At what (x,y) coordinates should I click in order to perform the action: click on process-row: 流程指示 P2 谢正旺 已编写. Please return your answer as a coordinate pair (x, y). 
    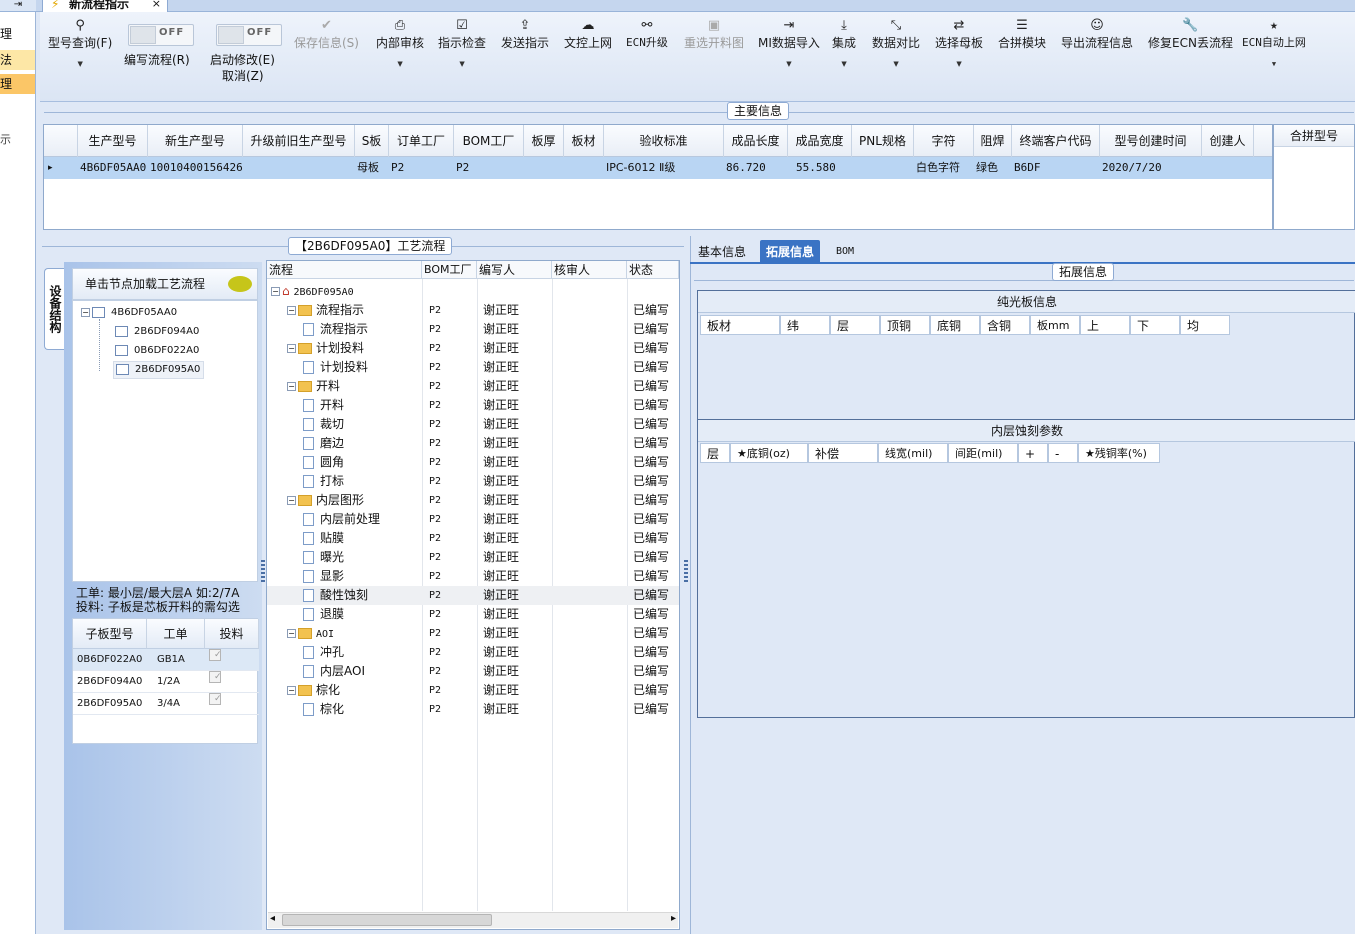
    Looking at the image, I should click on (473, 329).